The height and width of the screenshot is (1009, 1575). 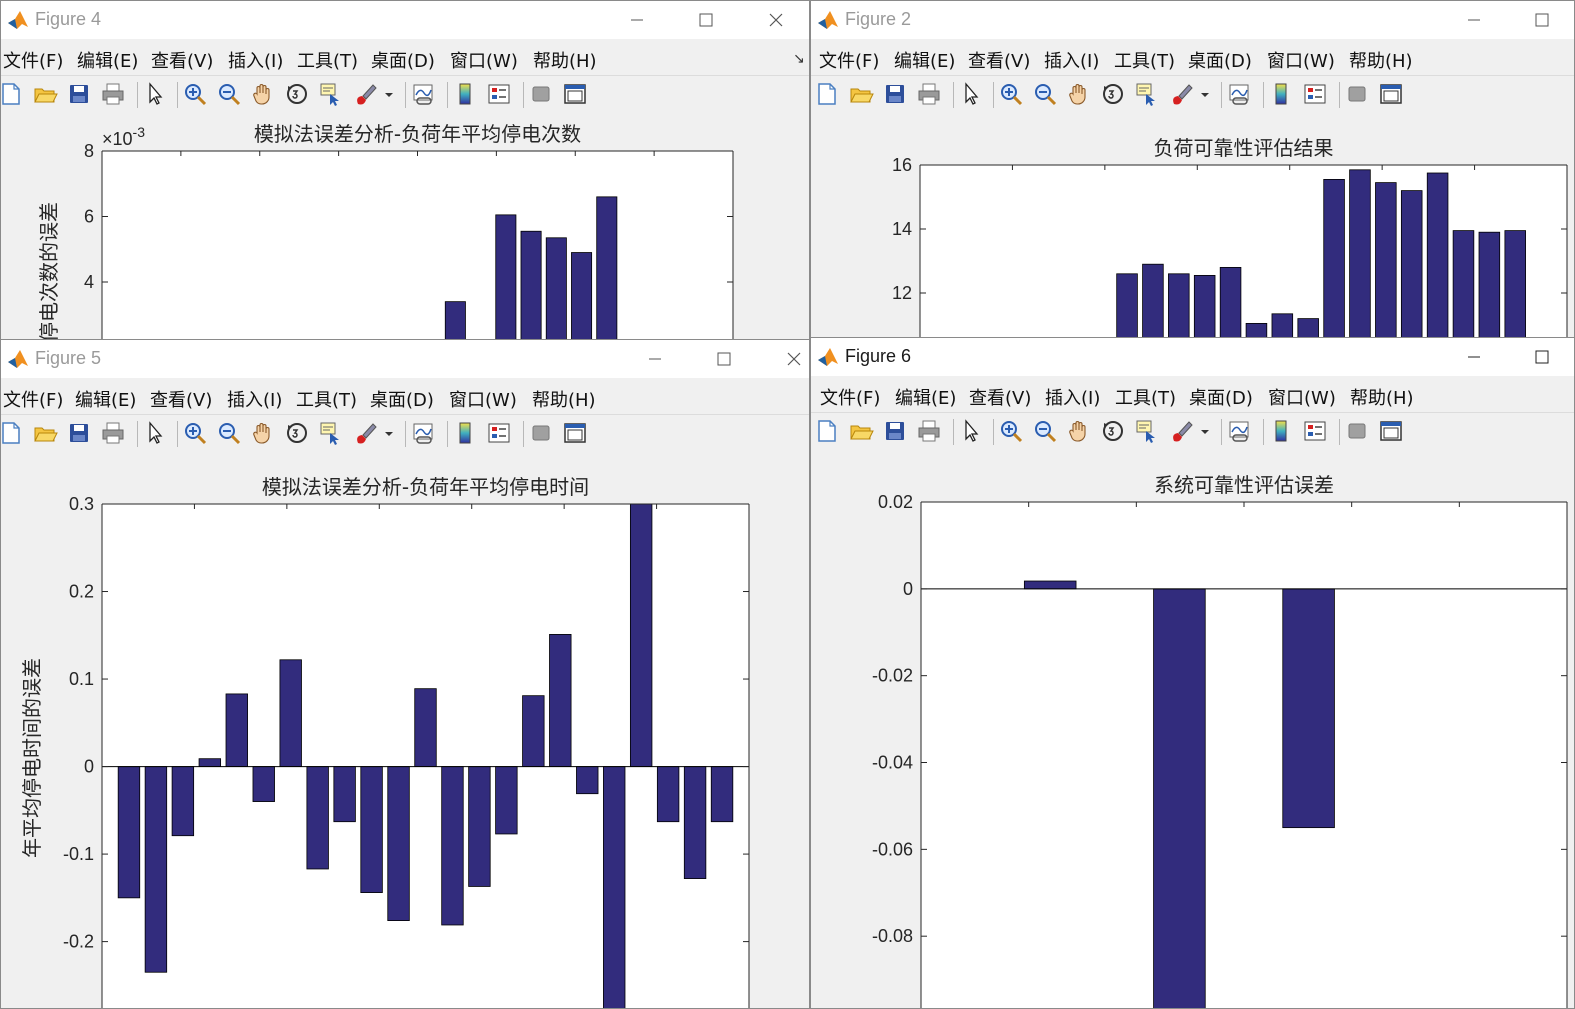 I want to click on dock-arrow-icon: ↘, so click(x=799, y=59).